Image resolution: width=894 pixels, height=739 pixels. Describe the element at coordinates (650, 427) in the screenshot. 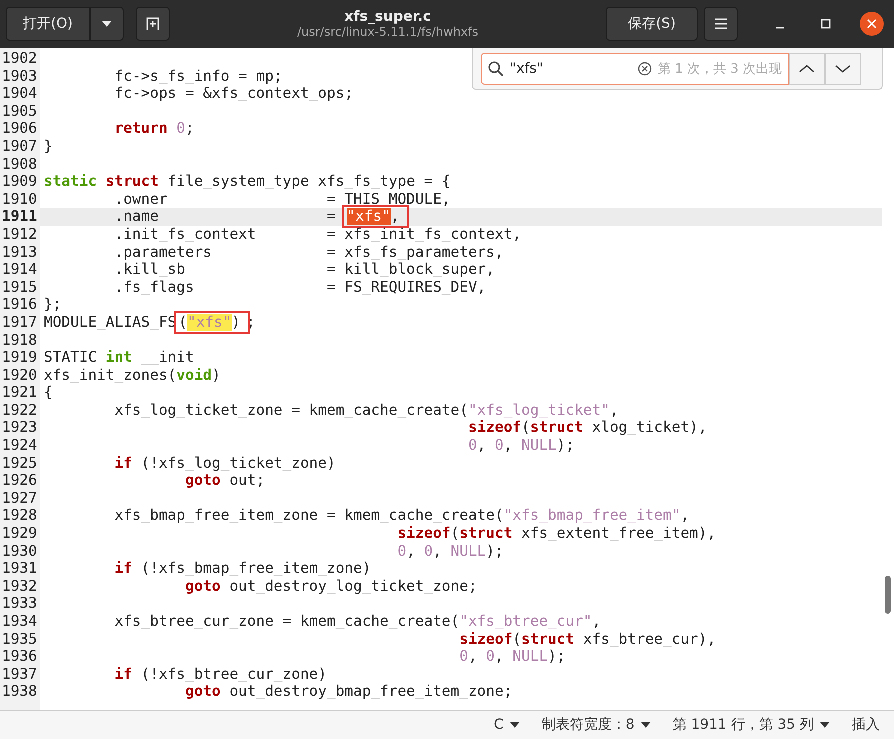

I see `code-text: xlog_ticket),` at that location.